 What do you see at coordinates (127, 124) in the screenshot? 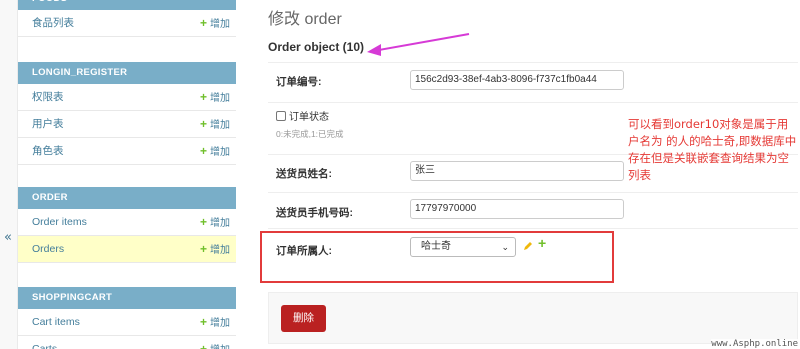
I see `sidebar-item-users: 用户表 + 增加` at bounding box center [127, 124].